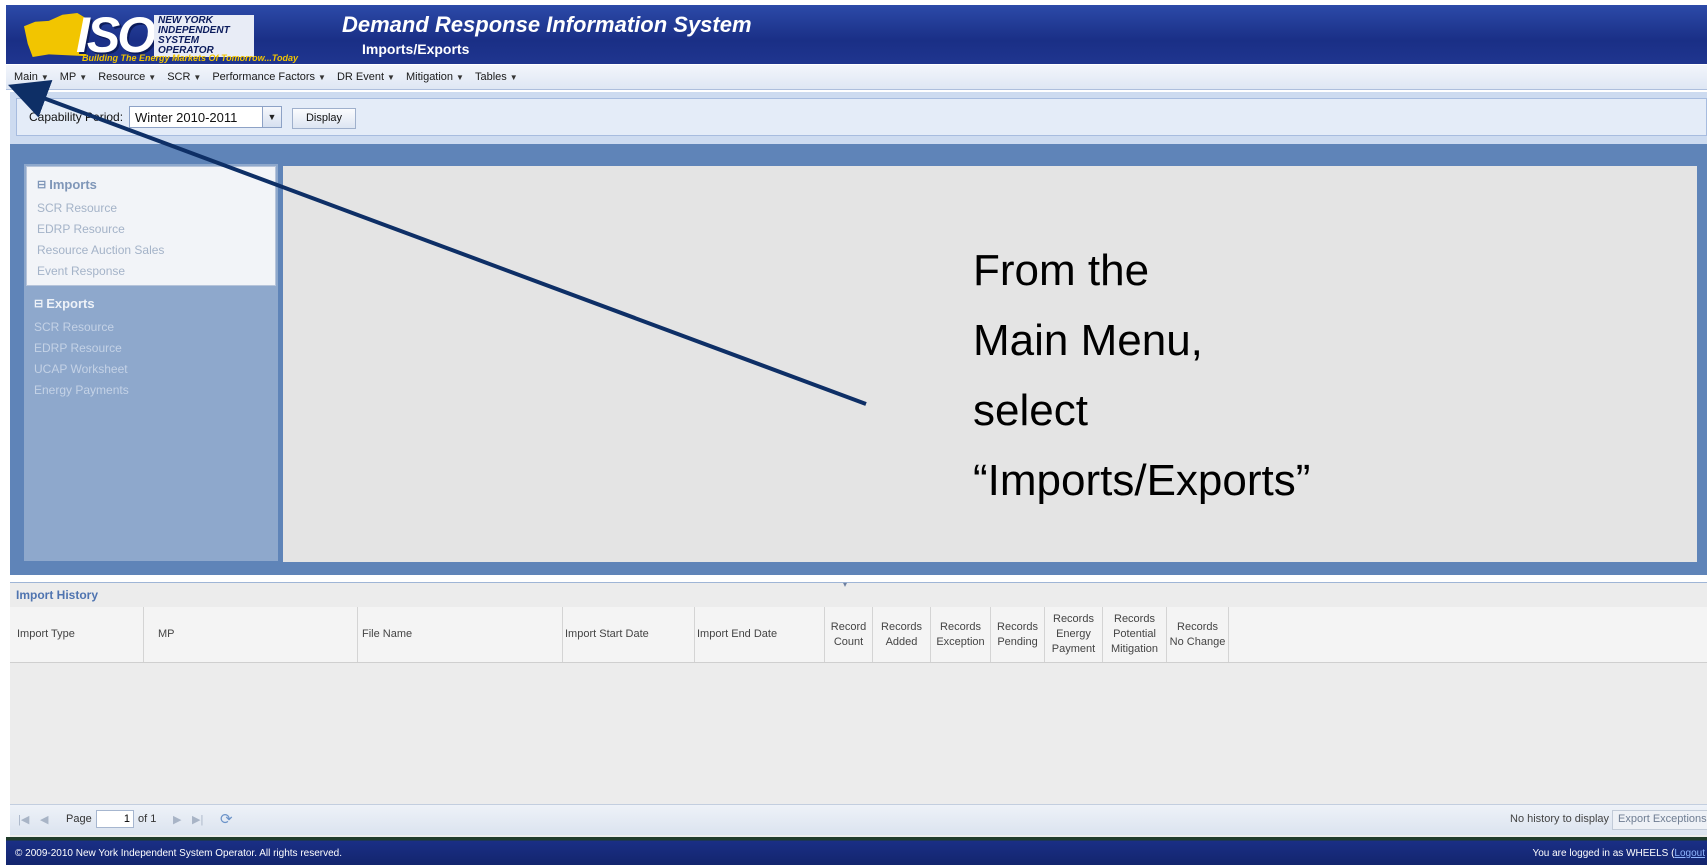  I want to click on menu-main: Main ▼, so click(30, 77).